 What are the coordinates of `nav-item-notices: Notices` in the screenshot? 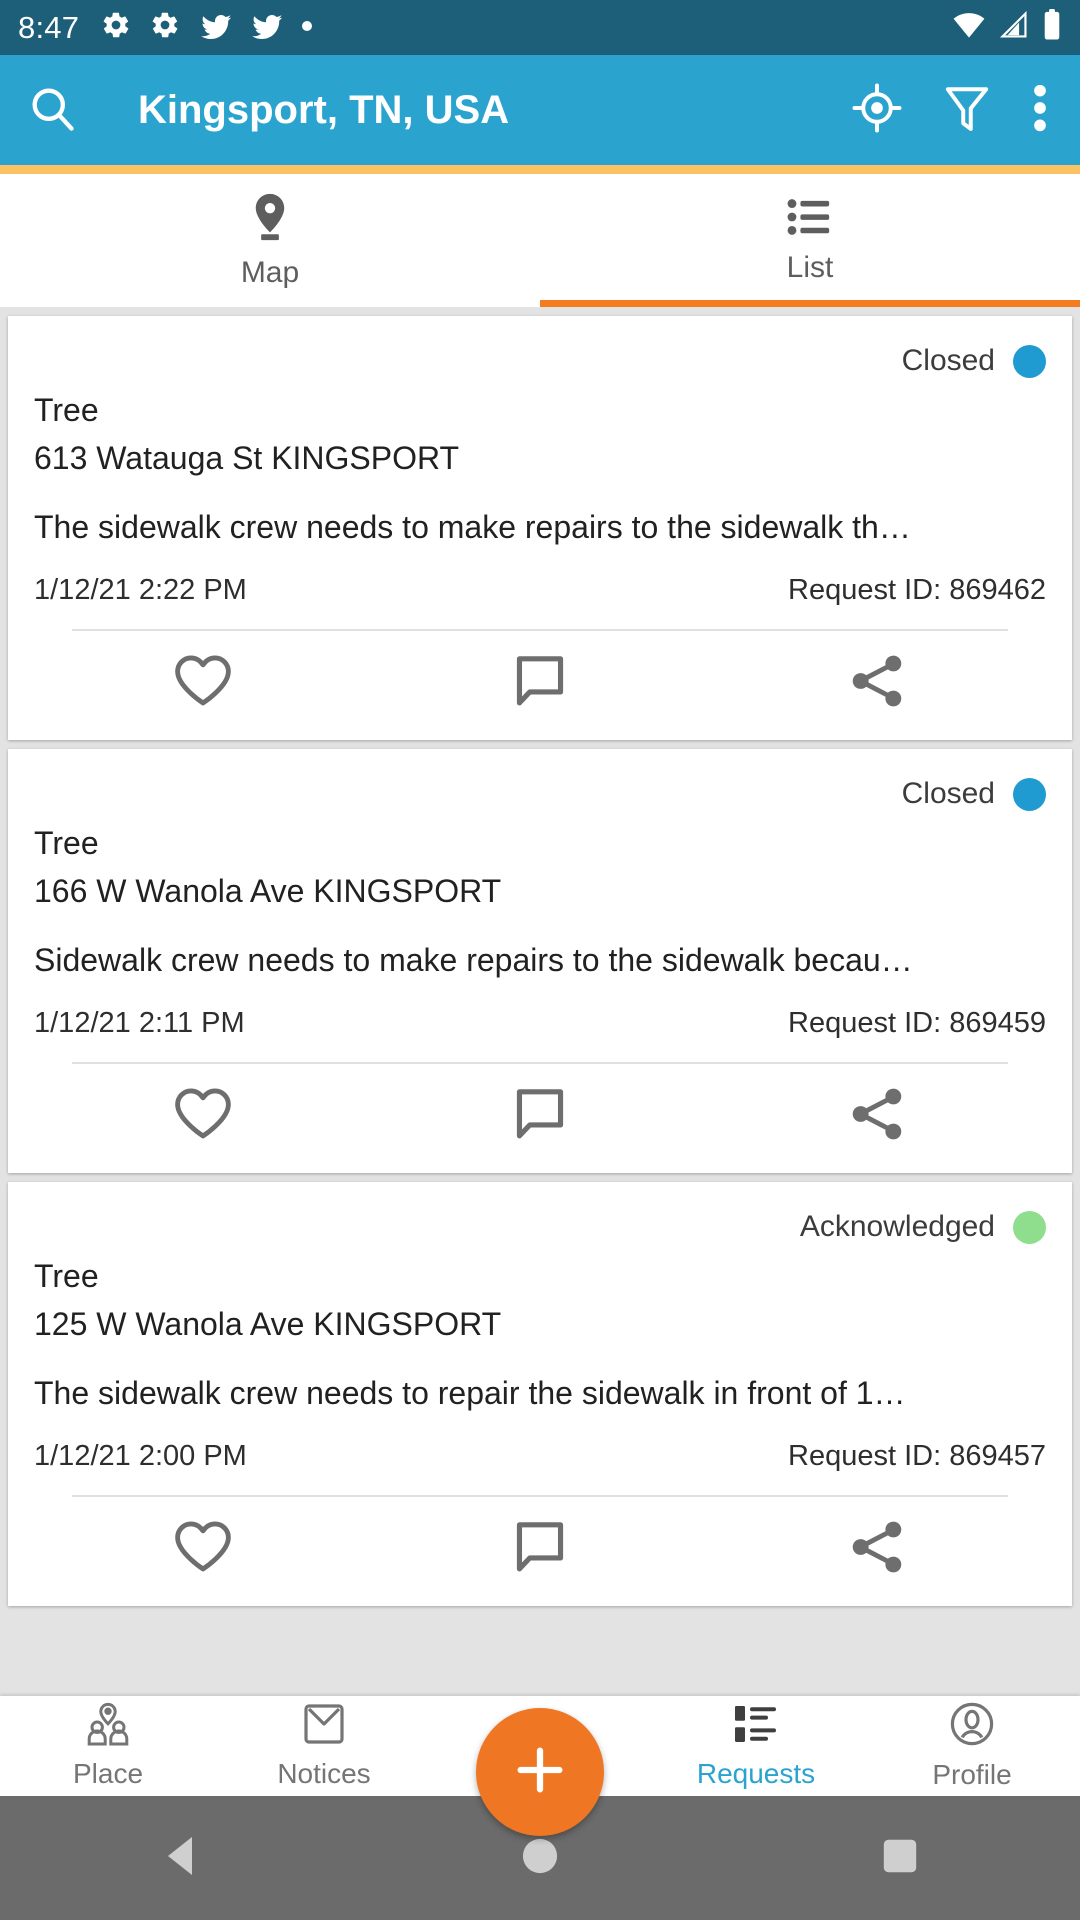 It's located at (324, 1746).